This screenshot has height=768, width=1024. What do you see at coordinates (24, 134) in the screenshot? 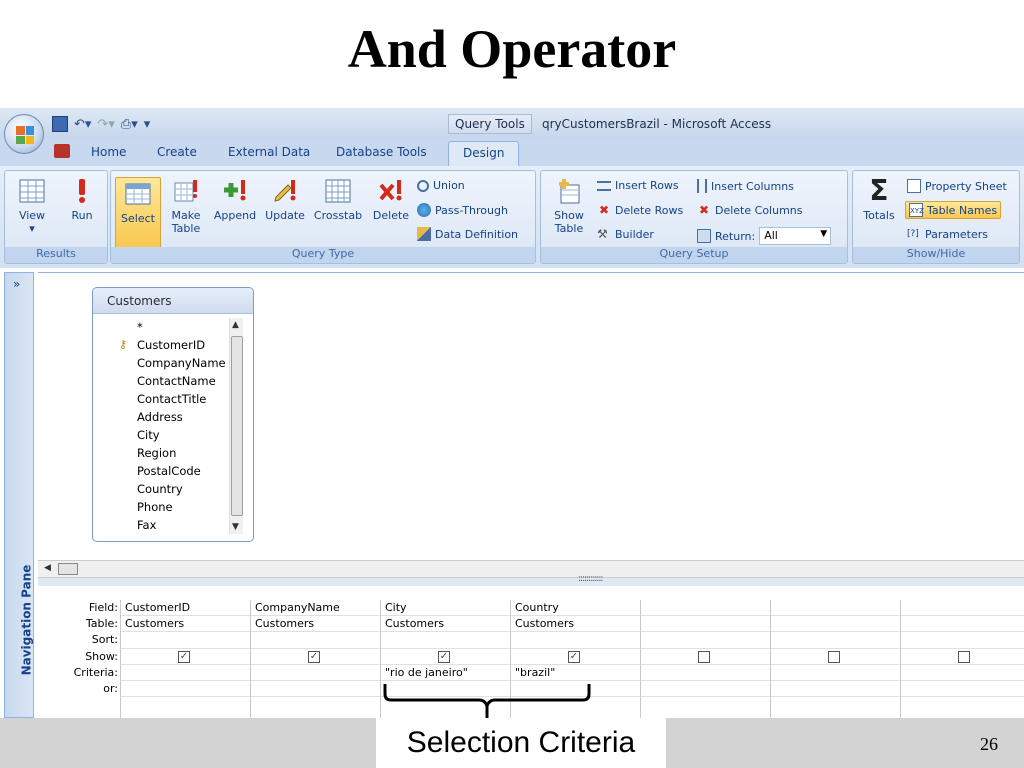
I see `office-button` at bounding box center [24, 134].